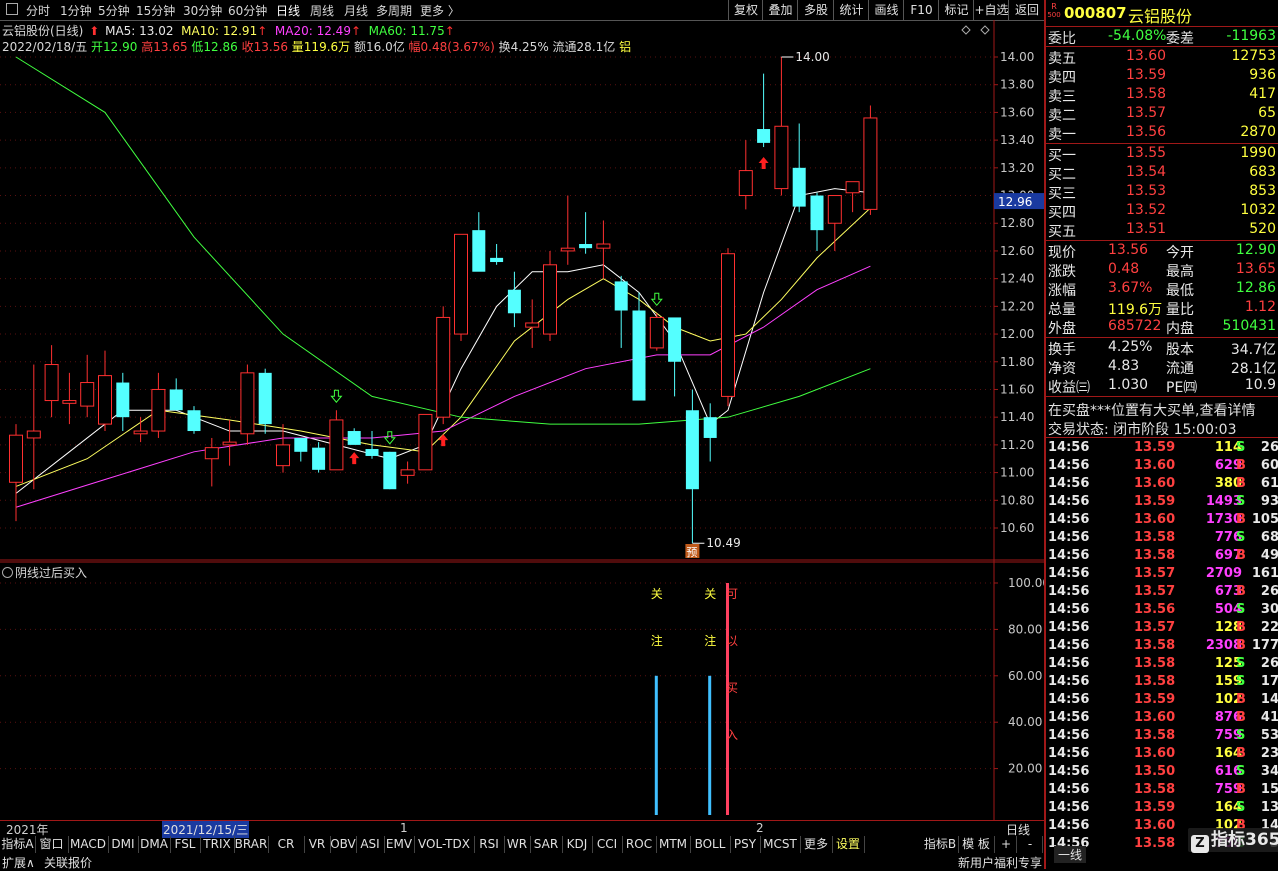 This screenshot has width=1278, height=871. Describe the element at coordinates (399, 844) in the screenshot. I see `indicator-tab-12: EMV` at that location.